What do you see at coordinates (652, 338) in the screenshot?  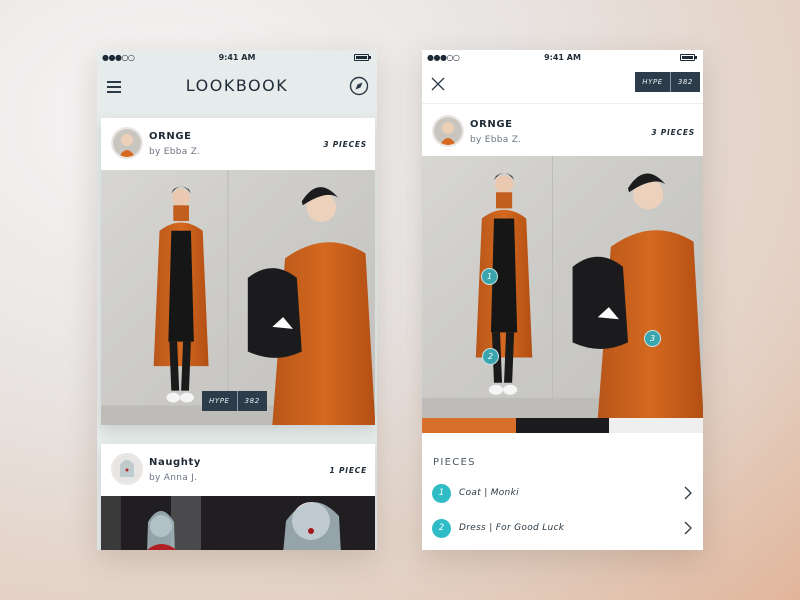 I see `piece-pin: 3` at bounding box center [652, 338].